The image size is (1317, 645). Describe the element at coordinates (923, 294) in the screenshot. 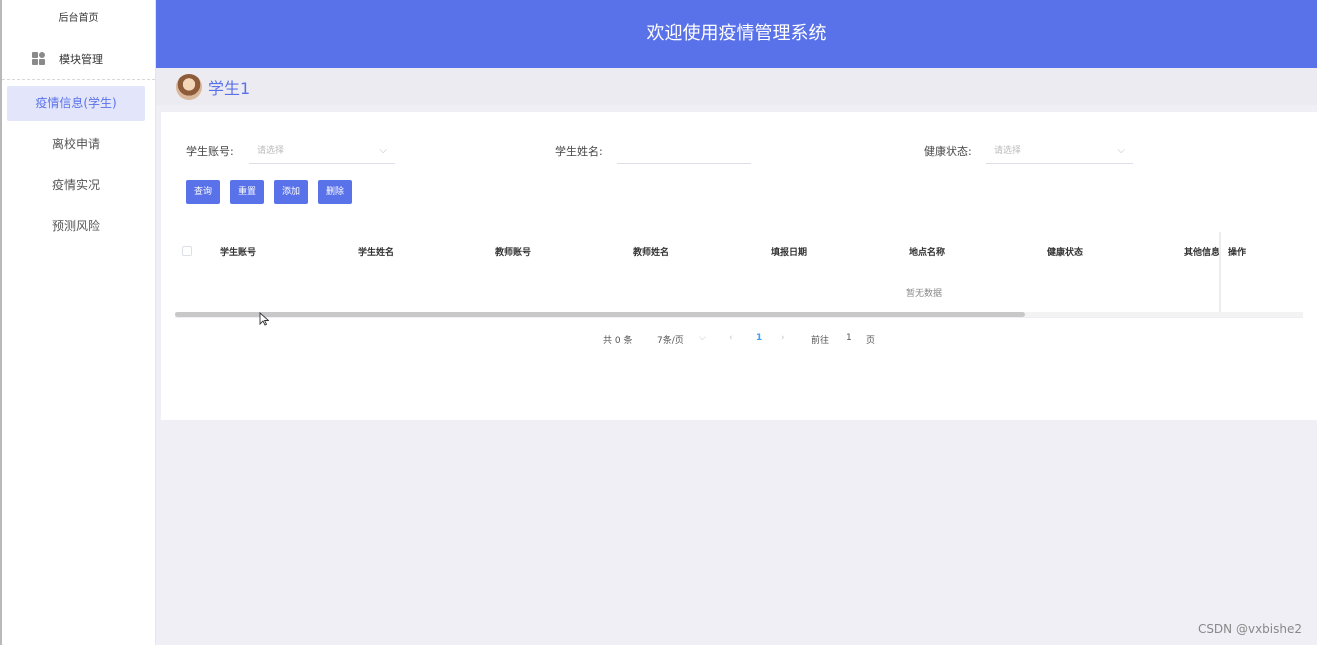

I see `empty-text: 暂无数据` at that location.